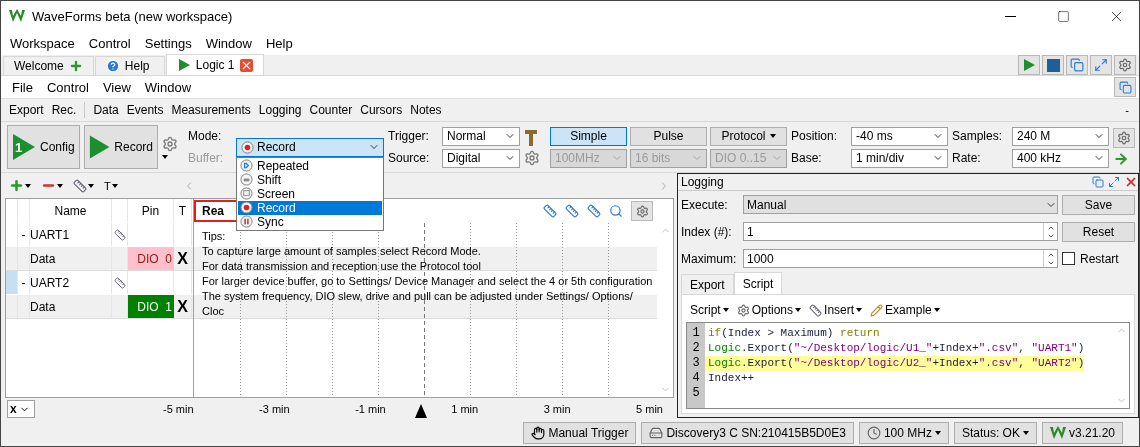  Describe the element at coordinates (145, 110) in the screenshot. I see `toolbar-item: Events` at that location.